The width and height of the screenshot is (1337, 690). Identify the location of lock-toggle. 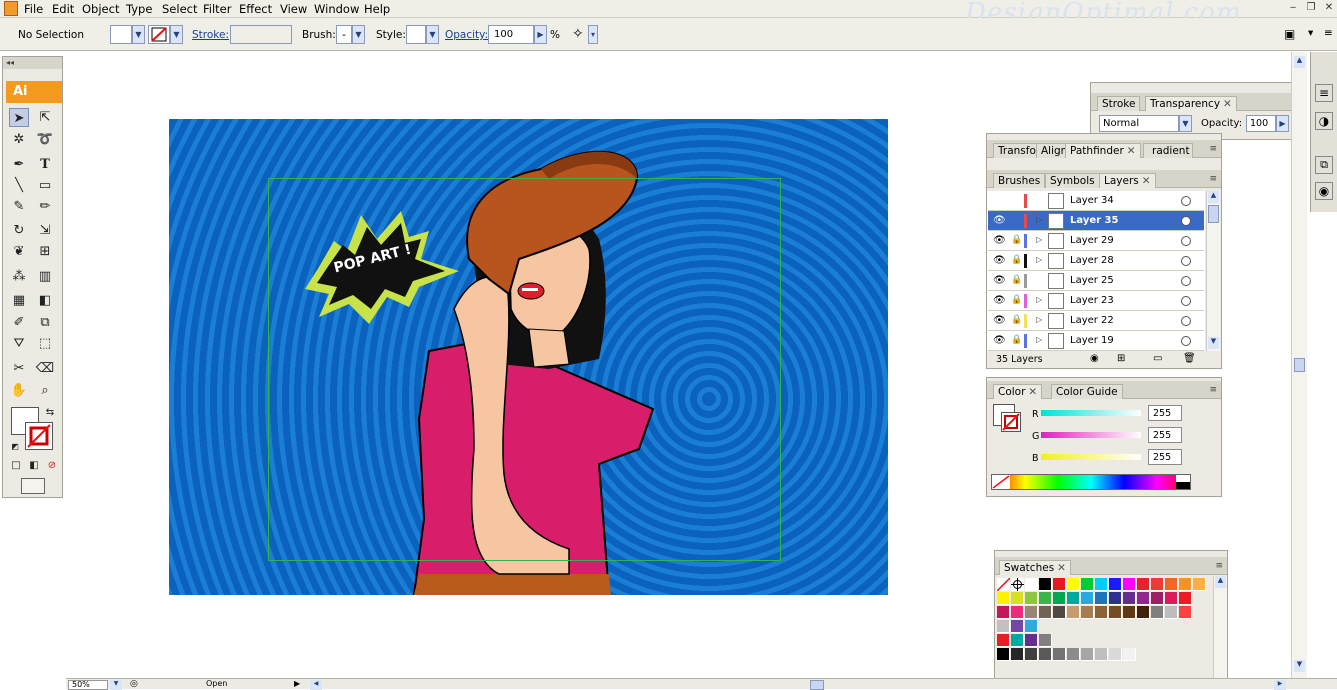
(1015, 220).